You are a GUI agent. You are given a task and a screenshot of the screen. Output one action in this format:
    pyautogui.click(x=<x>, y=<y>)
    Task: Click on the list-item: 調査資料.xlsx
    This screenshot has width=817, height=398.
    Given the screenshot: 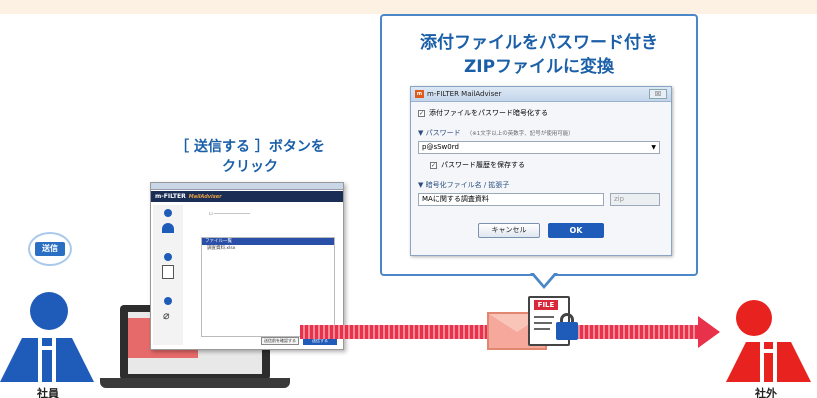 What is the action you would take?
    pyautogui.click(x=268, y=248)
    